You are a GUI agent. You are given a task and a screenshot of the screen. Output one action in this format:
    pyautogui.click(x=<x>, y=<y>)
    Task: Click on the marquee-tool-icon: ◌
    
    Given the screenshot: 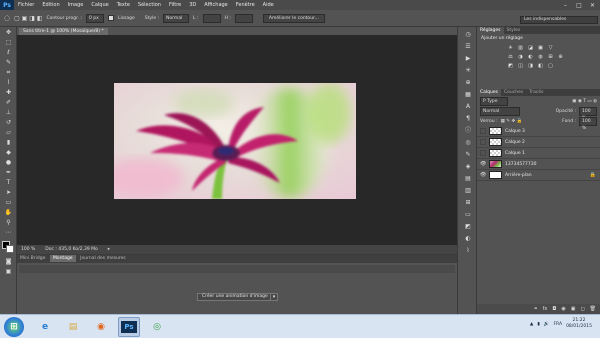 What is the action you would take?
    pyautogui.click(x=7, y=18)
    